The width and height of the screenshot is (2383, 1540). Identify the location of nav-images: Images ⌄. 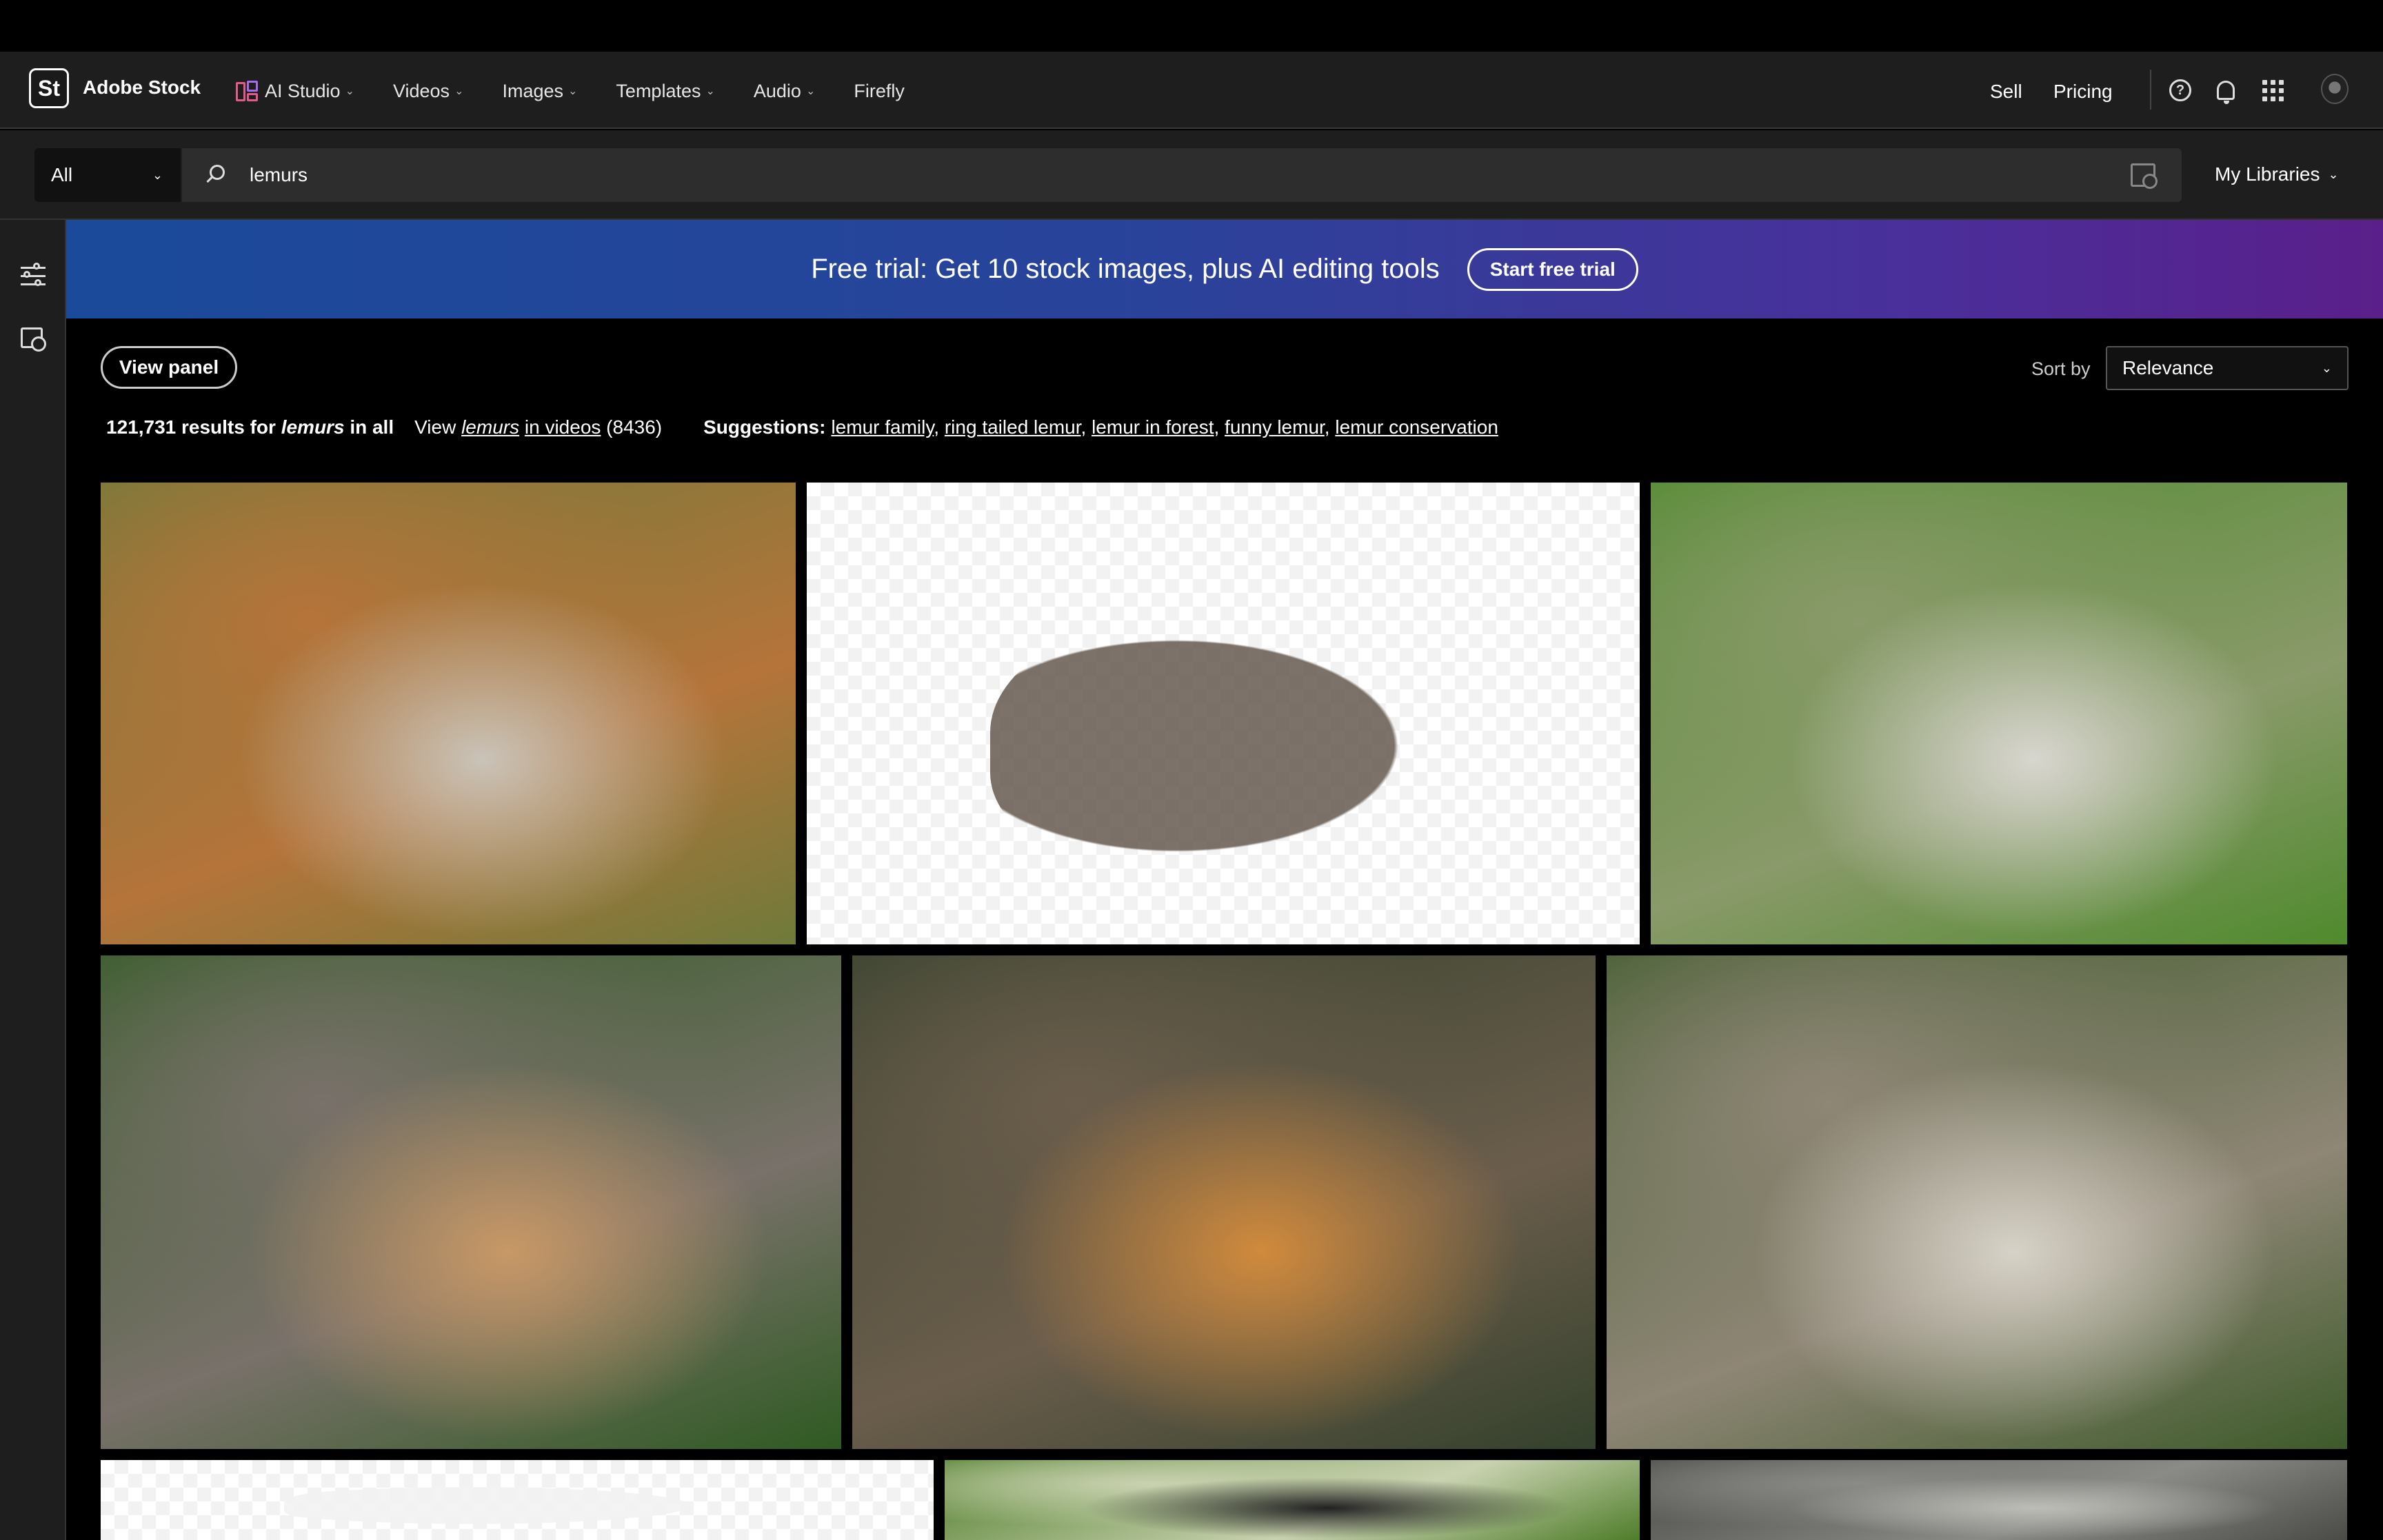
(539, 91).